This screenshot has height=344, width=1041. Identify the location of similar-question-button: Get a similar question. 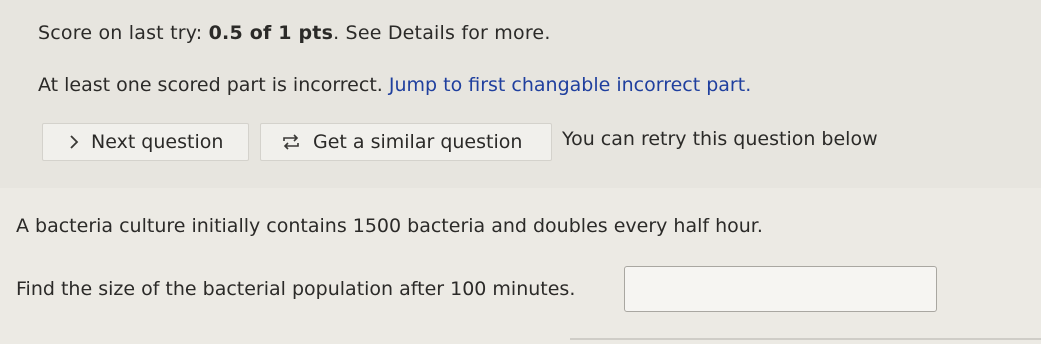
(406, 142).